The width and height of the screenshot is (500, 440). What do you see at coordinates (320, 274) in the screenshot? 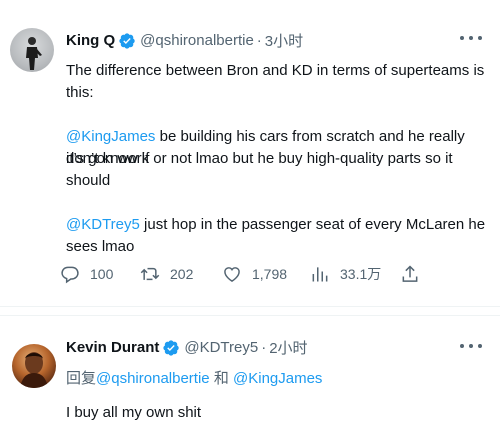
I see `views-icon` at bounding box center [320, 274].